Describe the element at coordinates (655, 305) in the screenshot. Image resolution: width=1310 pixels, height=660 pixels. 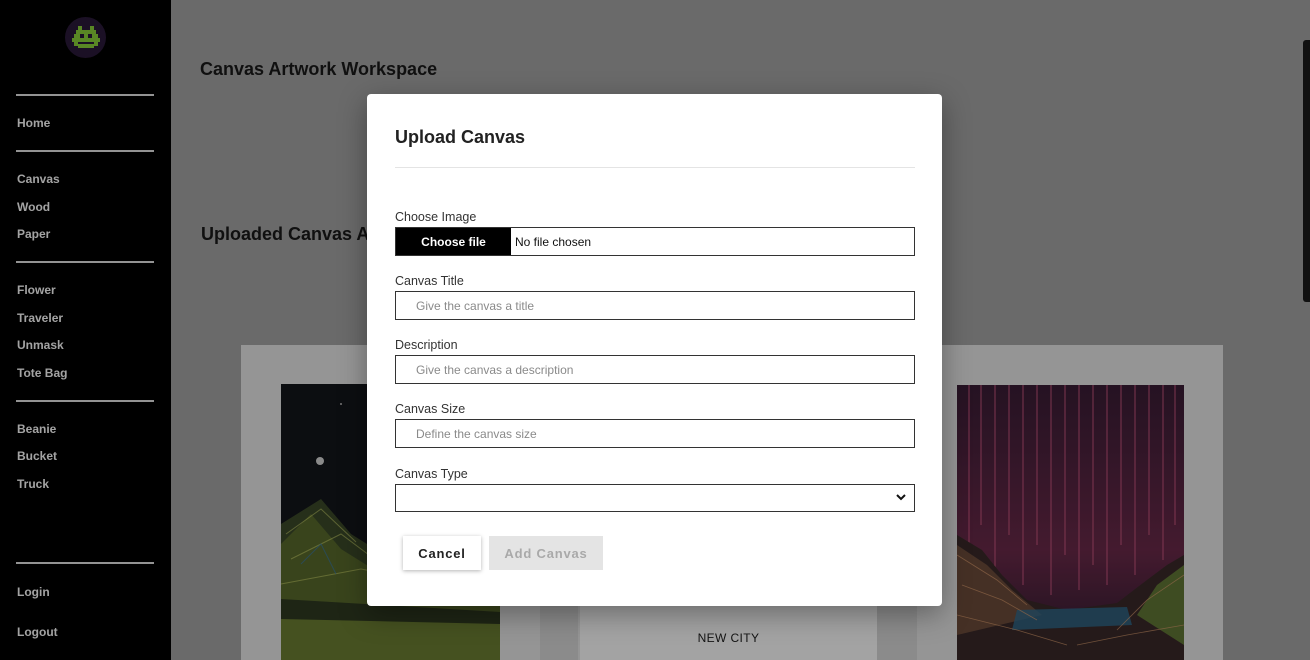
I see `canvas-title-input` at that location.